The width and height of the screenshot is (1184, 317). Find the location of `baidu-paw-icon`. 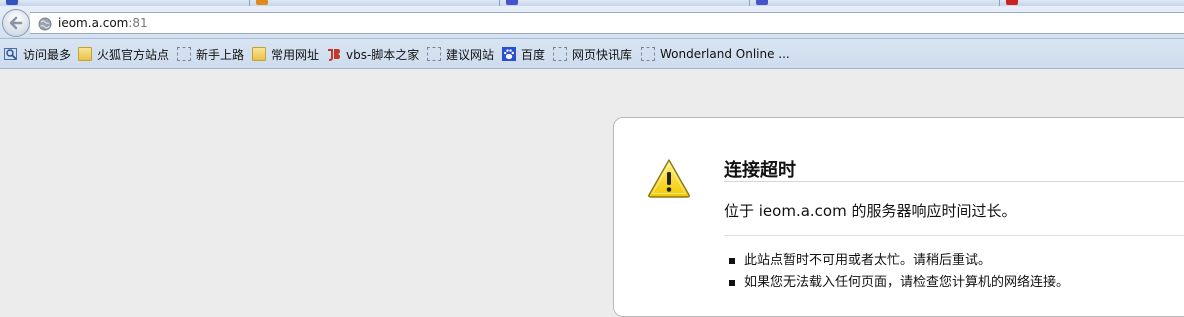

baidu-paw-icon is located at coordinates (509, 54).